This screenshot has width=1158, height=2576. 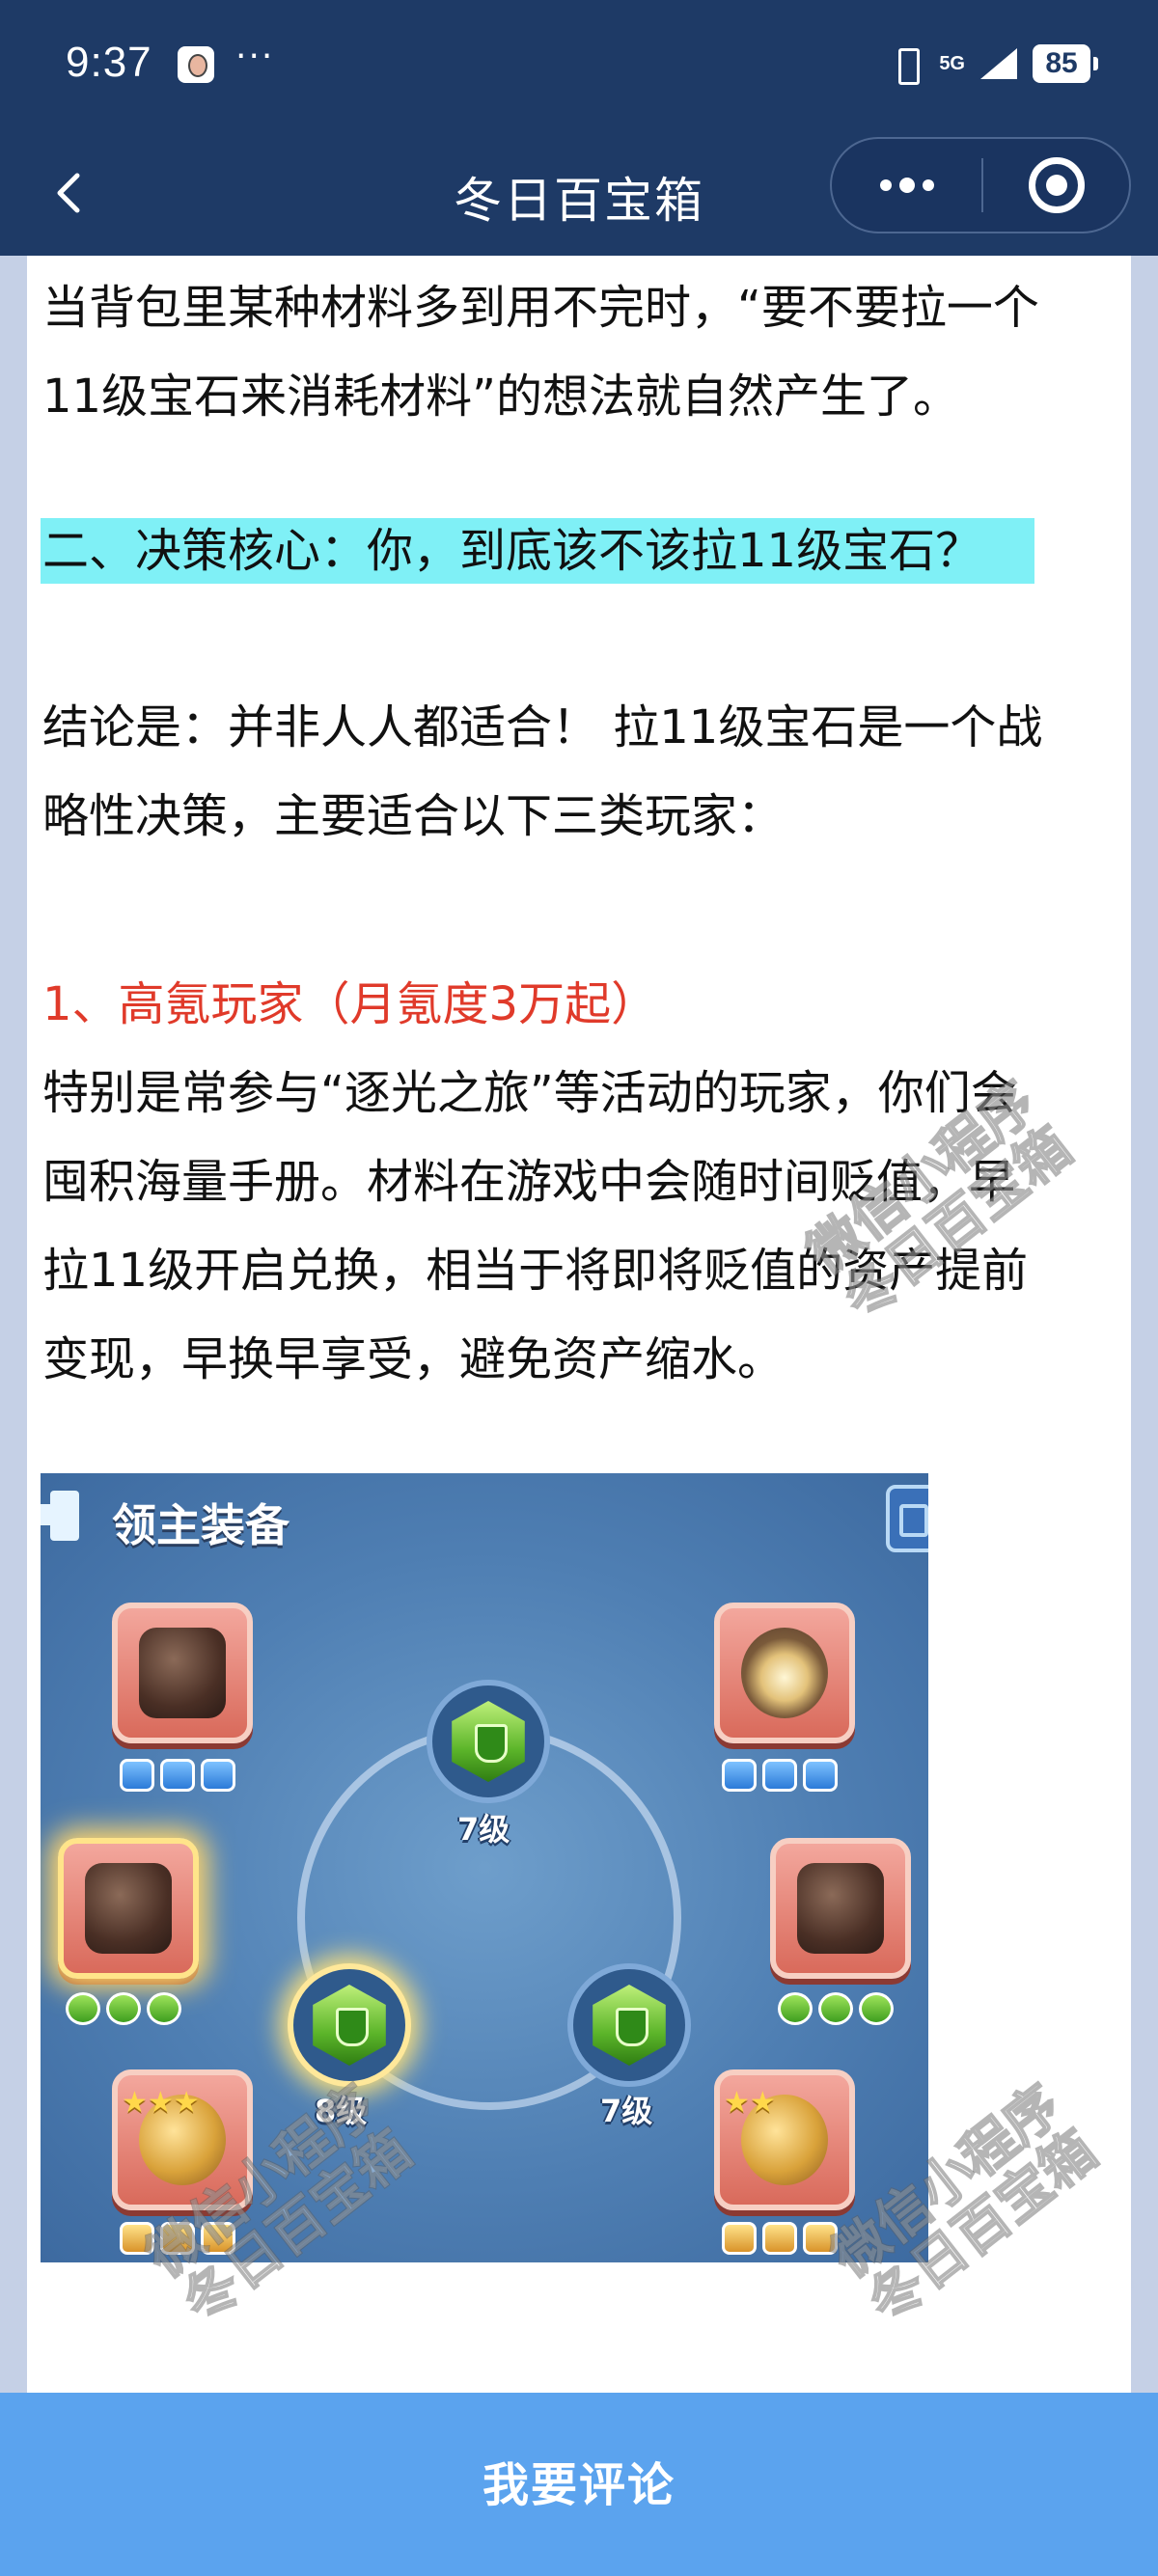 I want to click on center-gem-left, so click(x=349, y=2025).